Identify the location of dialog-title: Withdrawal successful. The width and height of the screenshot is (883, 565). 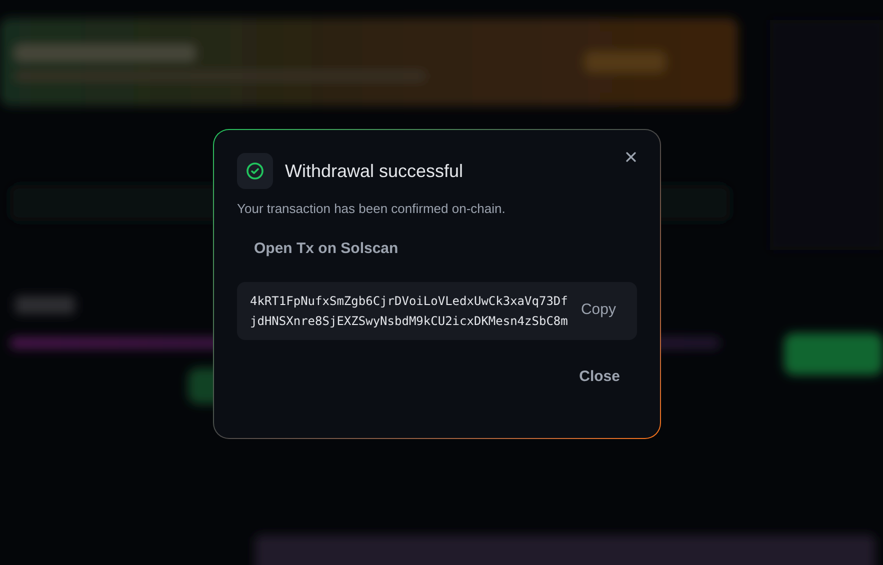
(374, 171).